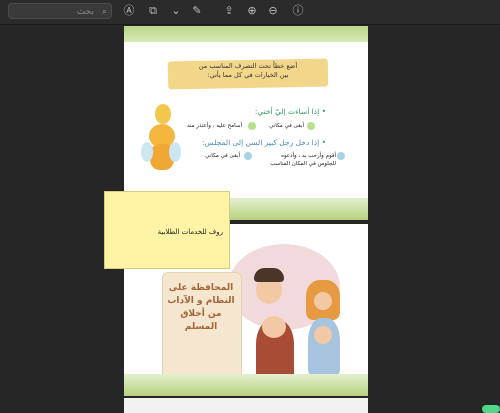 The image size is (500, 413). Describe the element at coordinates (273, 11) in the screenshot. I see `zoom-out-icon: ⊖` at that location.